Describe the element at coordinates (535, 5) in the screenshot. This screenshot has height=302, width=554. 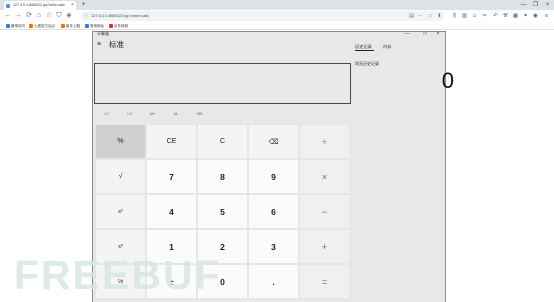
I see `browser-maximize-button: ❐` at that location.